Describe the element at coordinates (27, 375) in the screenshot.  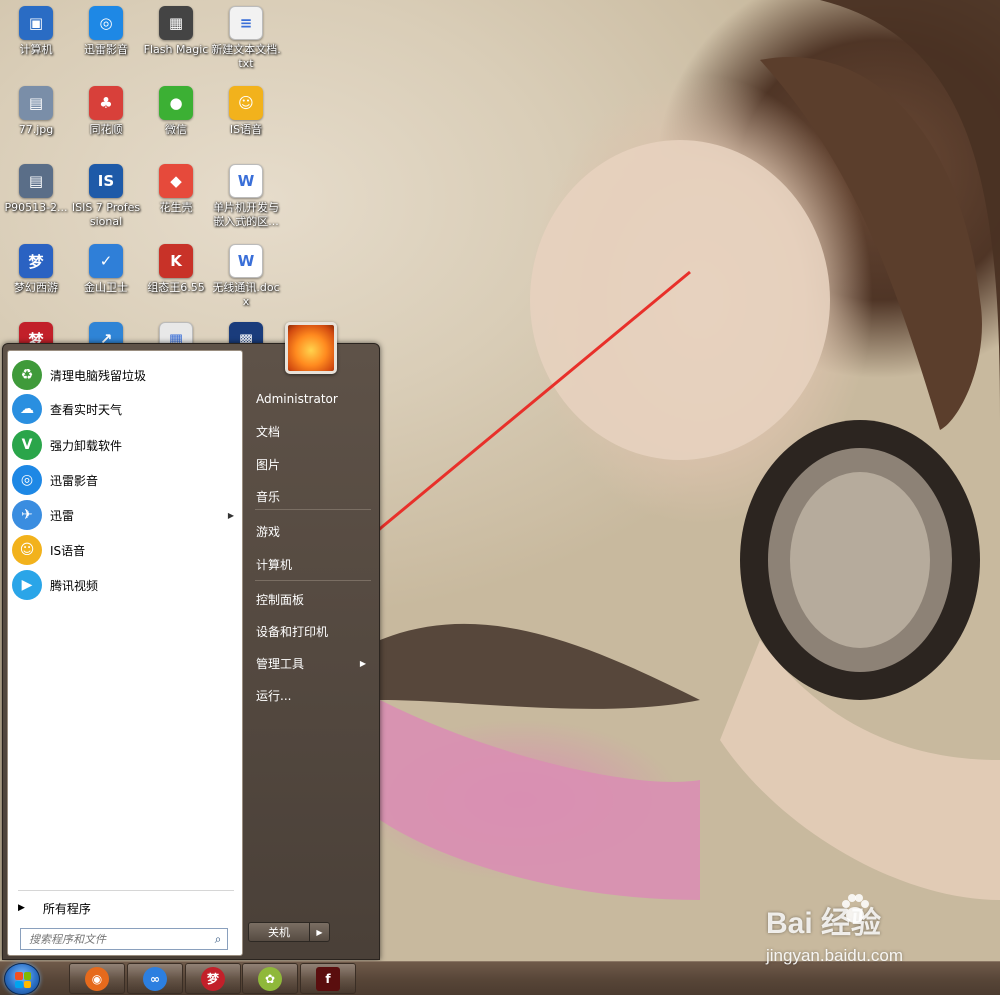
I see `program-icon: ♻` at that location.